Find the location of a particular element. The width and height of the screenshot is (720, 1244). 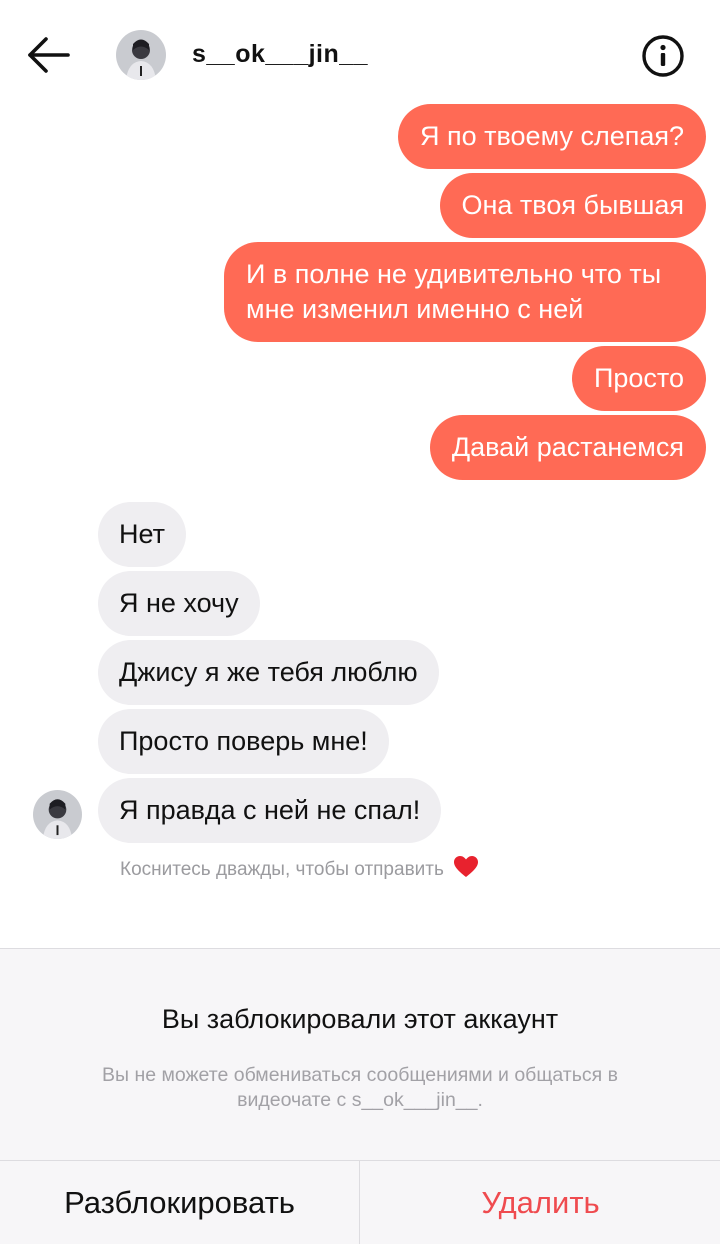

message-text: Я правда с ней не спал! is located at coordinates (270, 810).